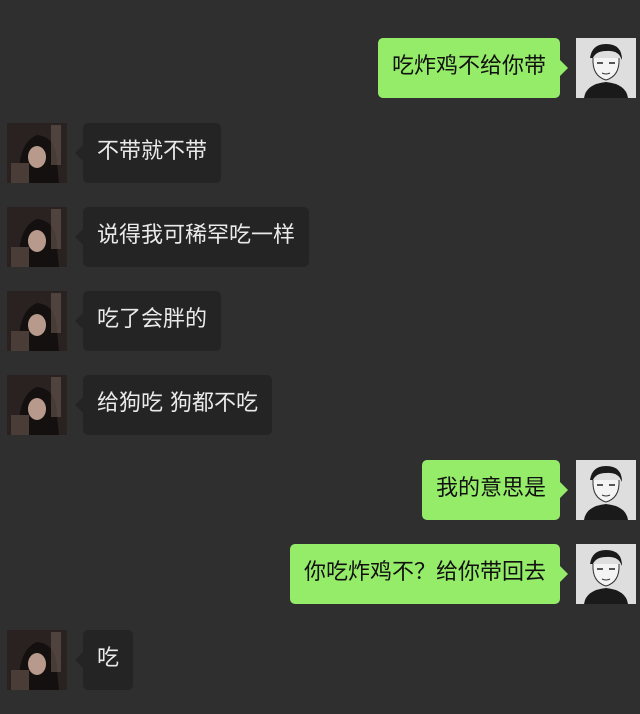  I want to click on message-row-sent: 我的意思是, so click(530, 490).